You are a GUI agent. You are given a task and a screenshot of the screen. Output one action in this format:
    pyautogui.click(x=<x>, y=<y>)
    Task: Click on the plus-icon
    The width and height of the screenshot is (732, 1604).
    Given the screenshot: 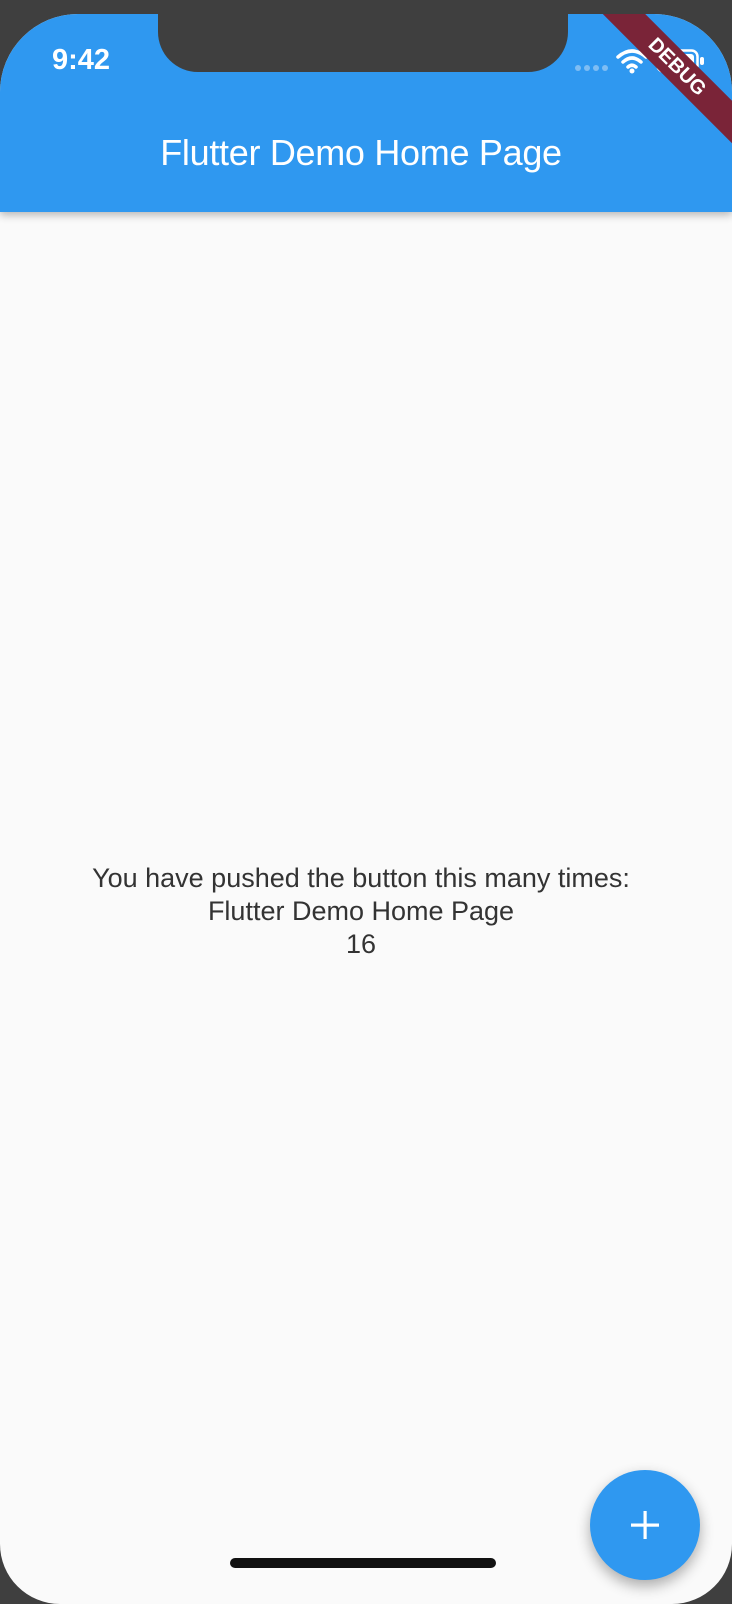 What is the action you would take?
    pyautogui.click(x=645, y=1525)
    